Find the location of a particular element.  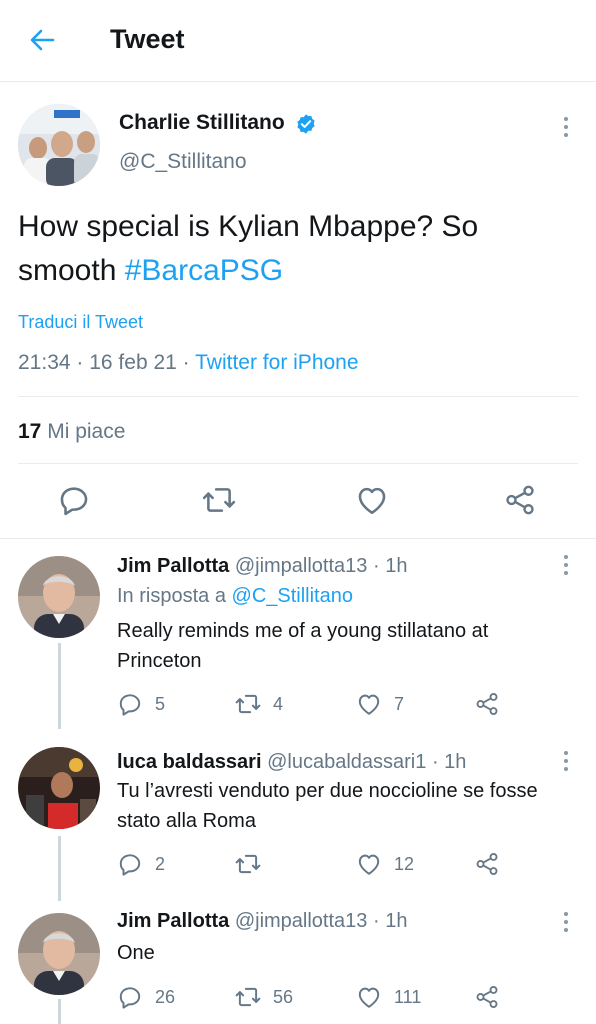

like-action: 7 is located at coordinates (380, 704).